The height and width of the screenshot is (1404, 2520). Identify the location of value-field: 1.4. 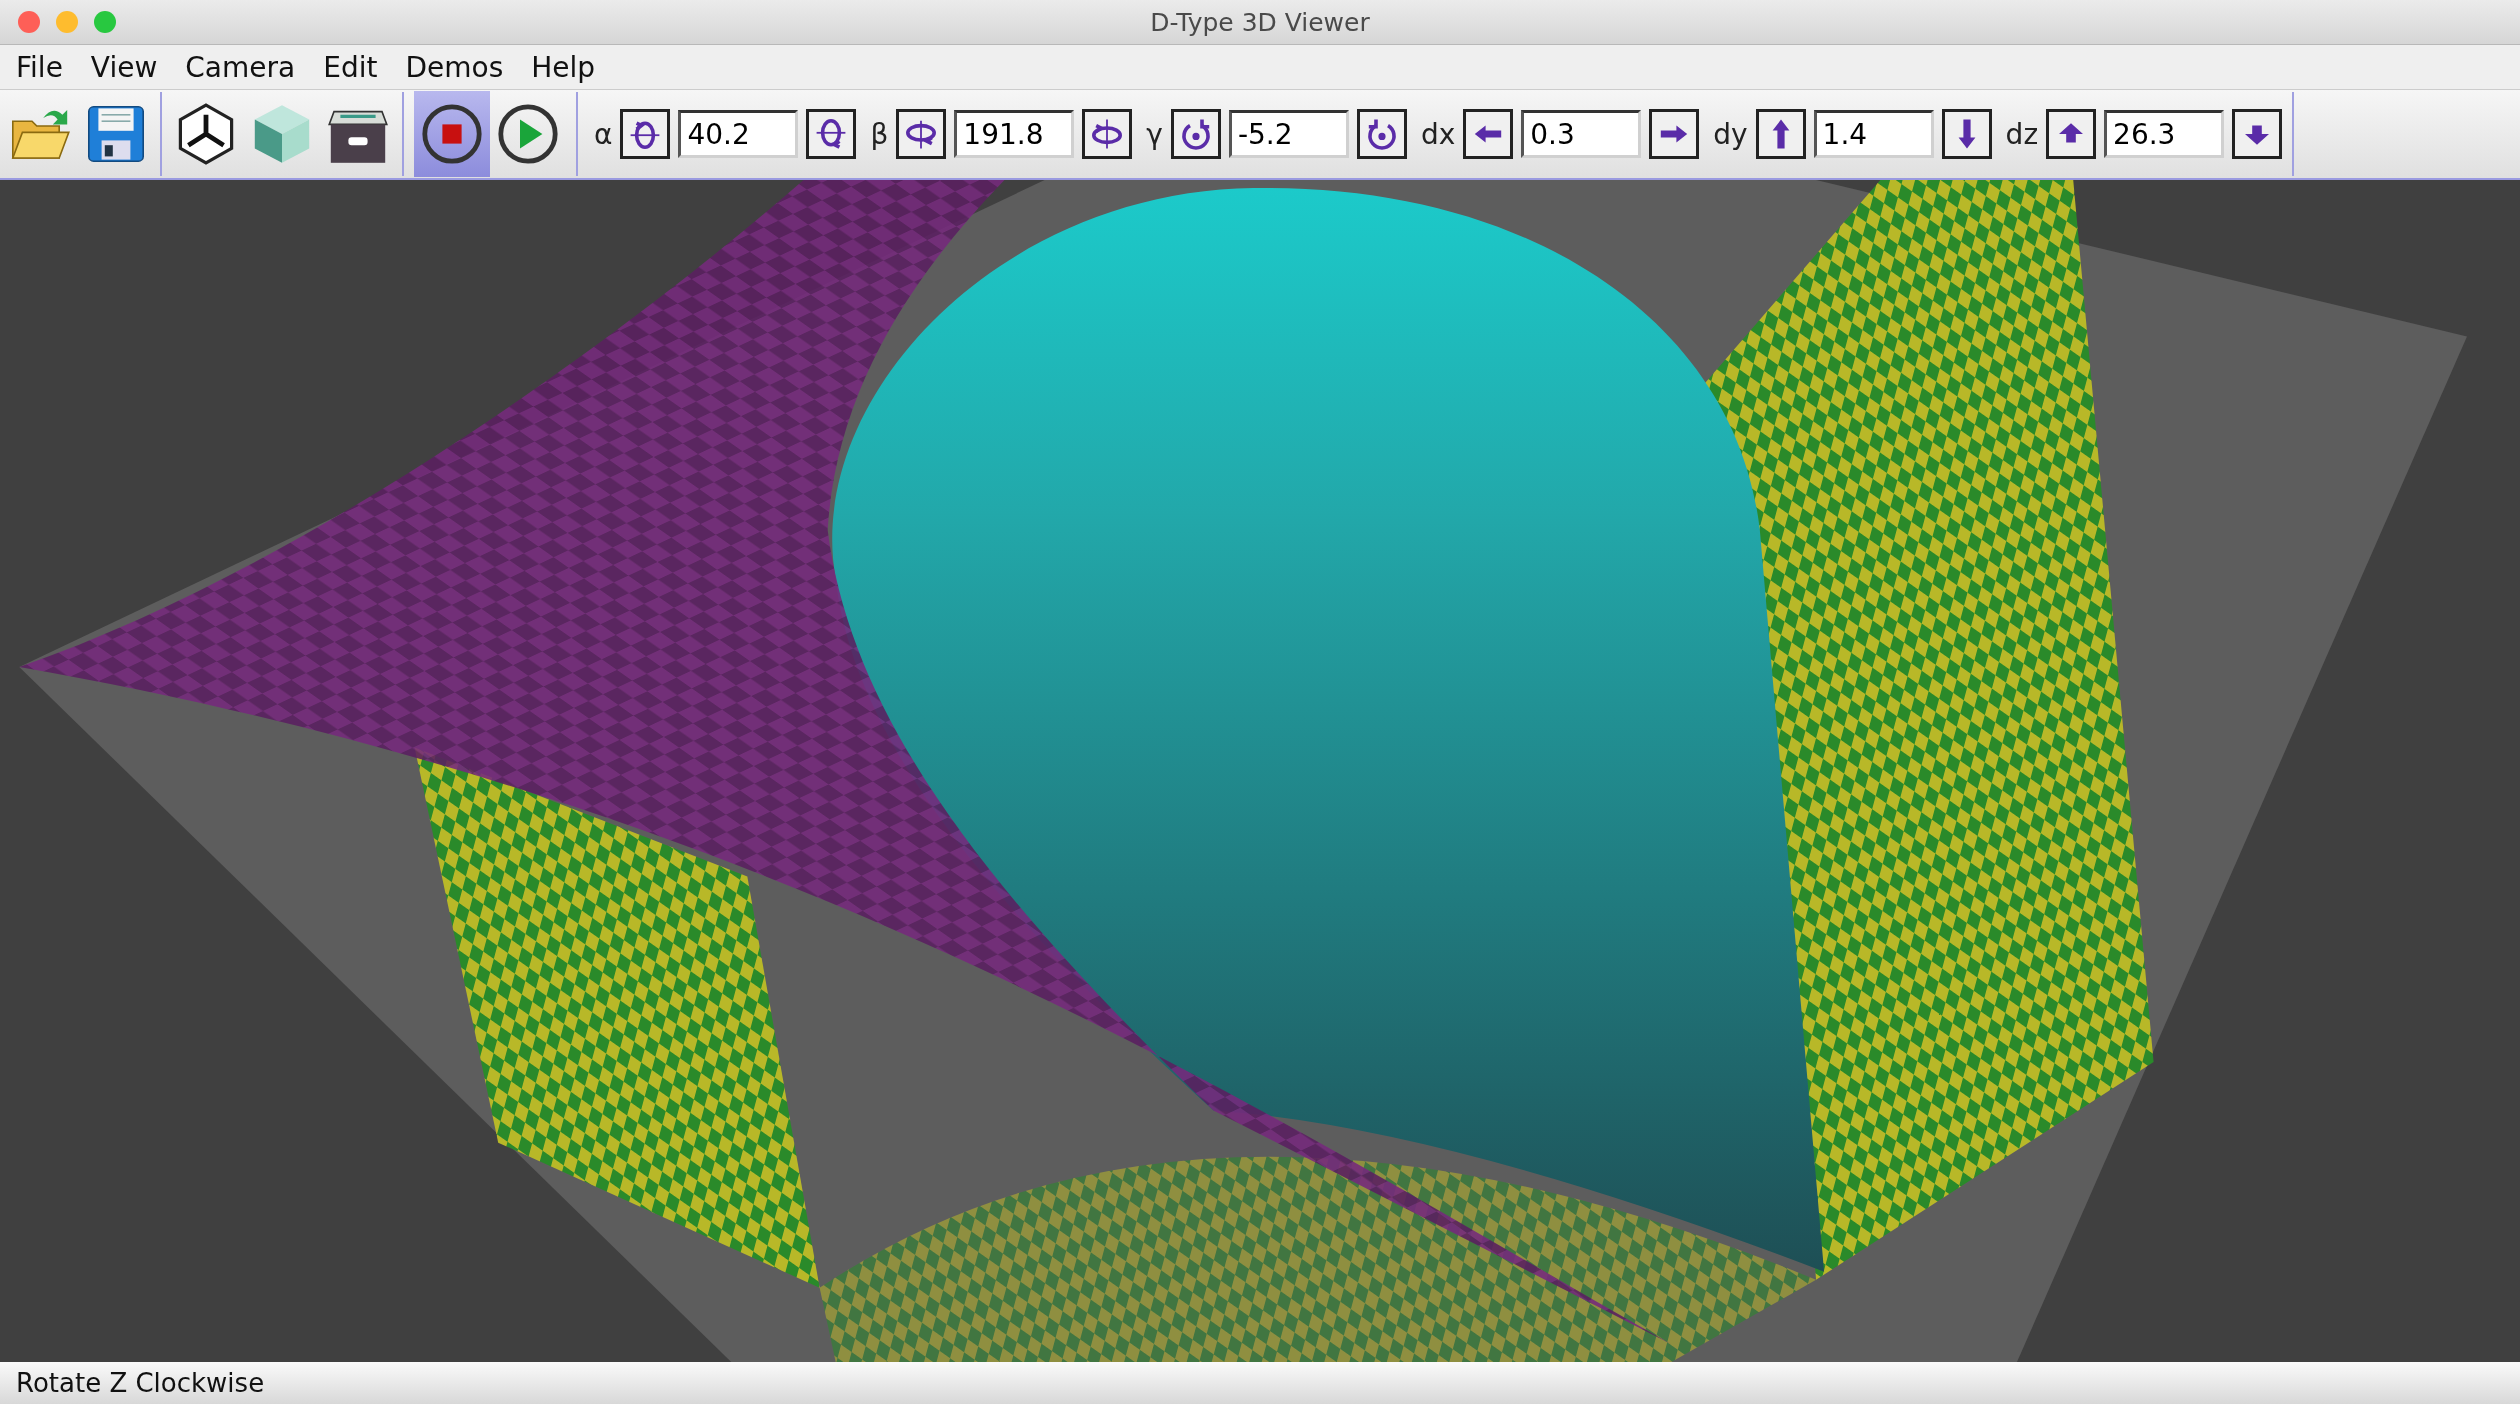
(1873, 134).